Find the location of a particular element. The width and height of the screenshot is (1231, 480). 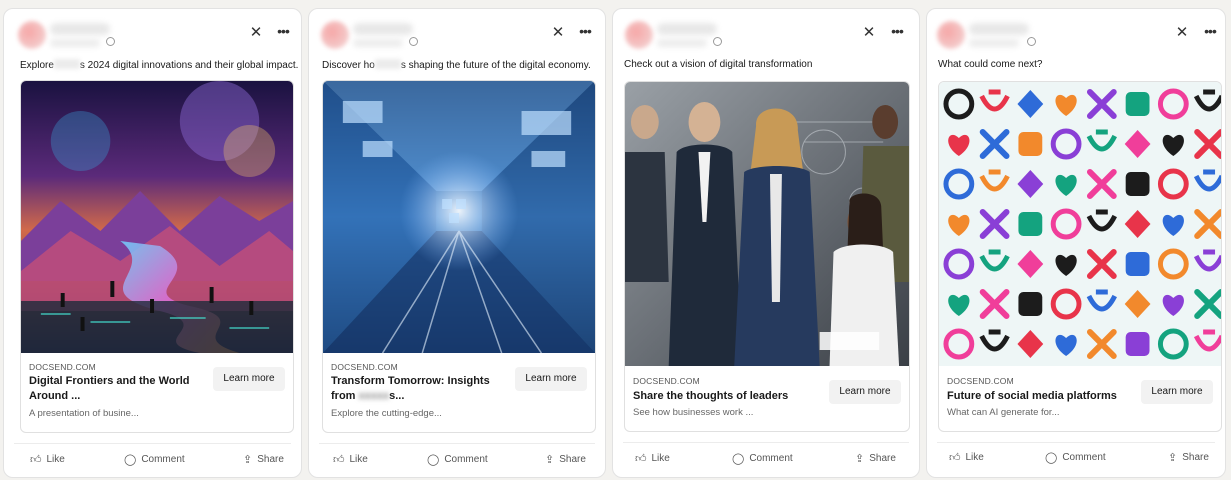

comment-icon: ◯ is located at coordinates (1051, 458).